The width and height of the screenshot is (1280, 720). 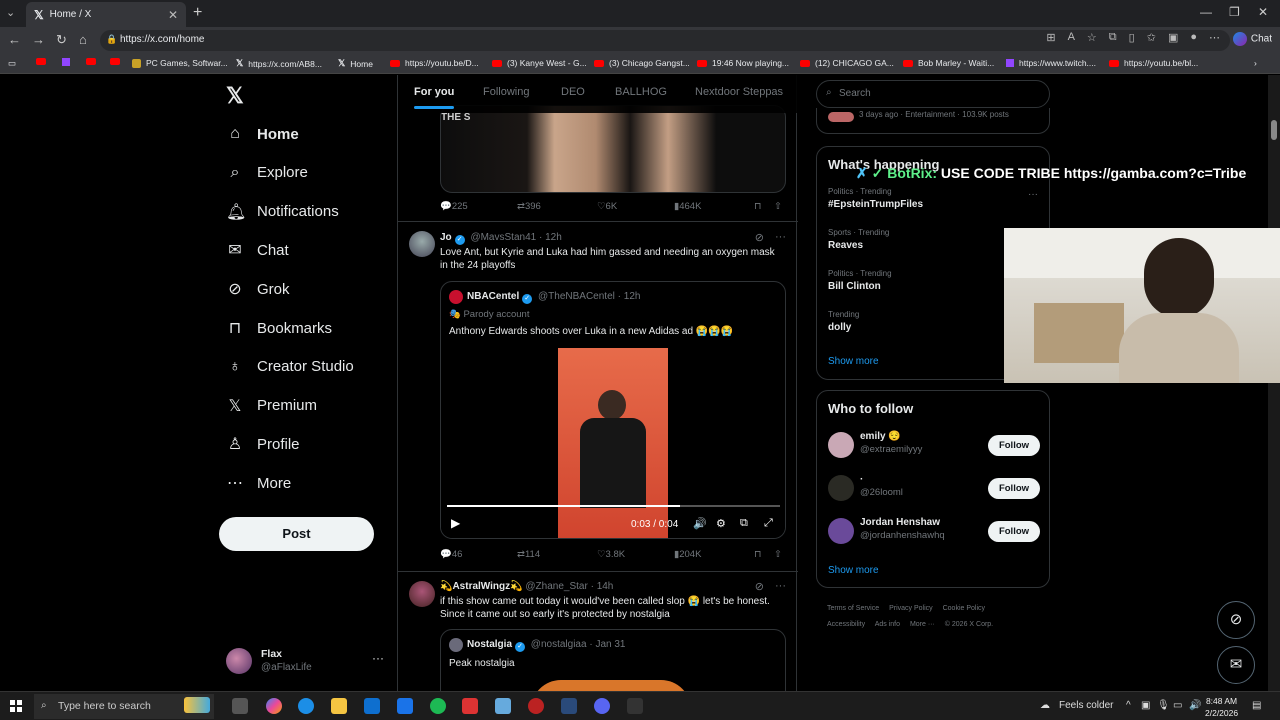 I want to click on author-handle: @Zhane_Star, so click(x=556, y=586).